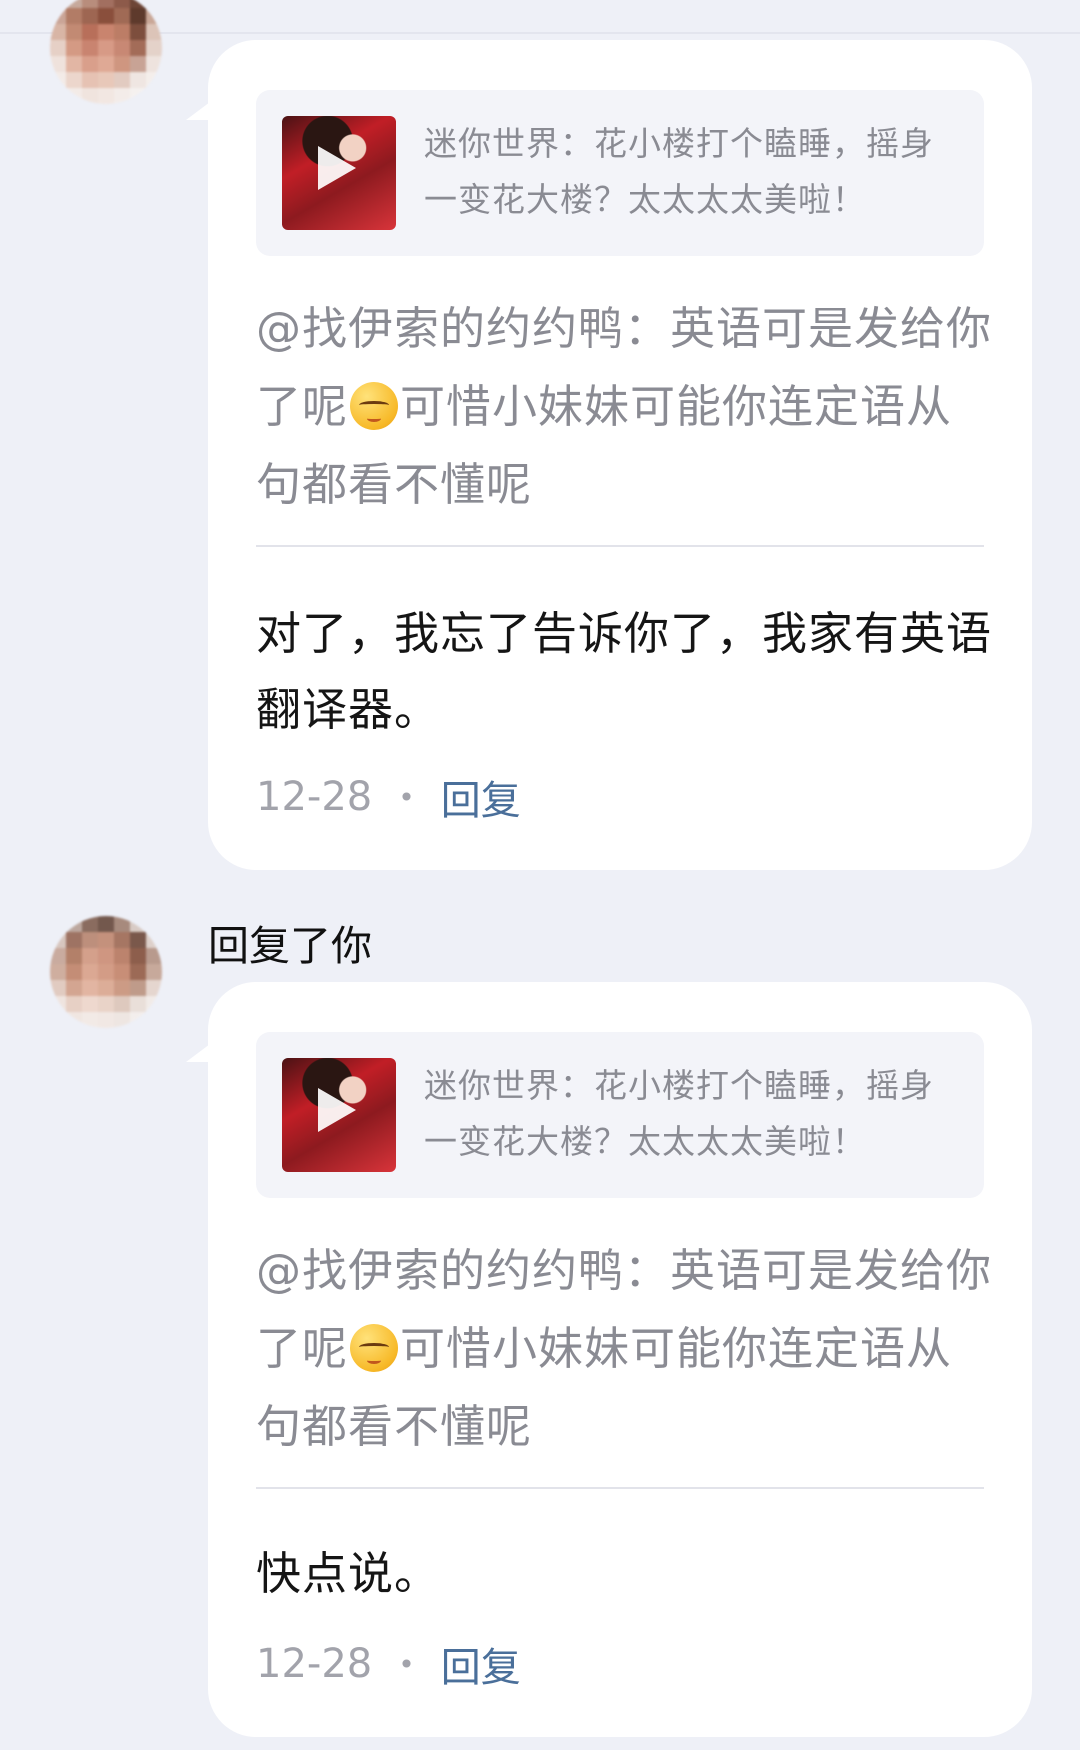  What do you see at coordinates (290, 946) in the screenshot?
I see `replied-to-you-label: 回复了你` at bounding box center [290, 946].